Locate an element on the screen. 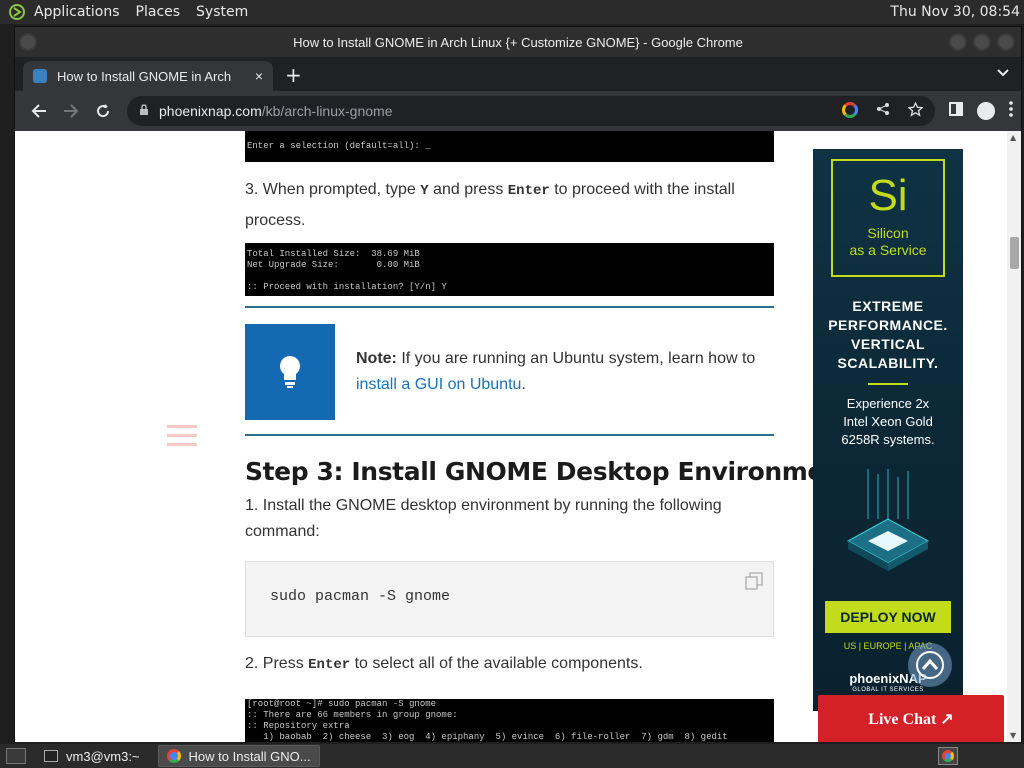  ad-headline-line: EXTREME is located at coordinates (888, 306).